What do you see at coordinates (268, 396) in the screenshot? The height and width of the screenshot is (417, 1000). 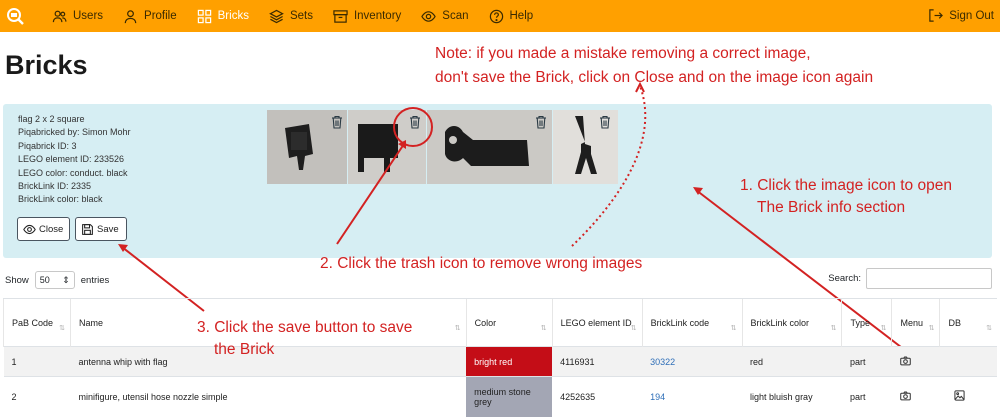 I see `cell-name: minifigure, utensil hose nozzle simple` at bounding box center [268, 396].